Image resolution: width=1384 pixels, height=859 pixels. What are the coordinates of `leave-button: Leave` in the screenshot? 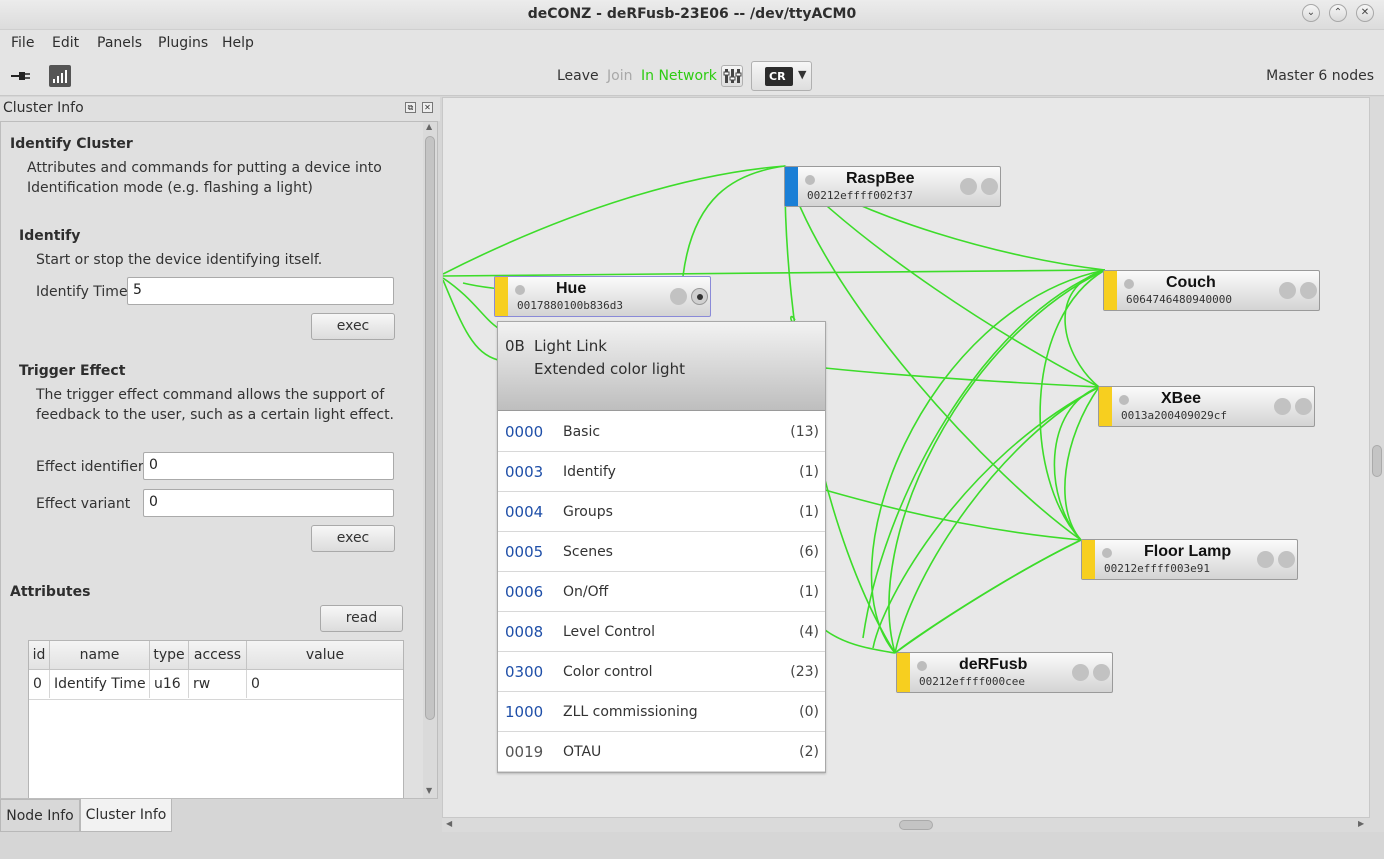 It's located at (578, 76).